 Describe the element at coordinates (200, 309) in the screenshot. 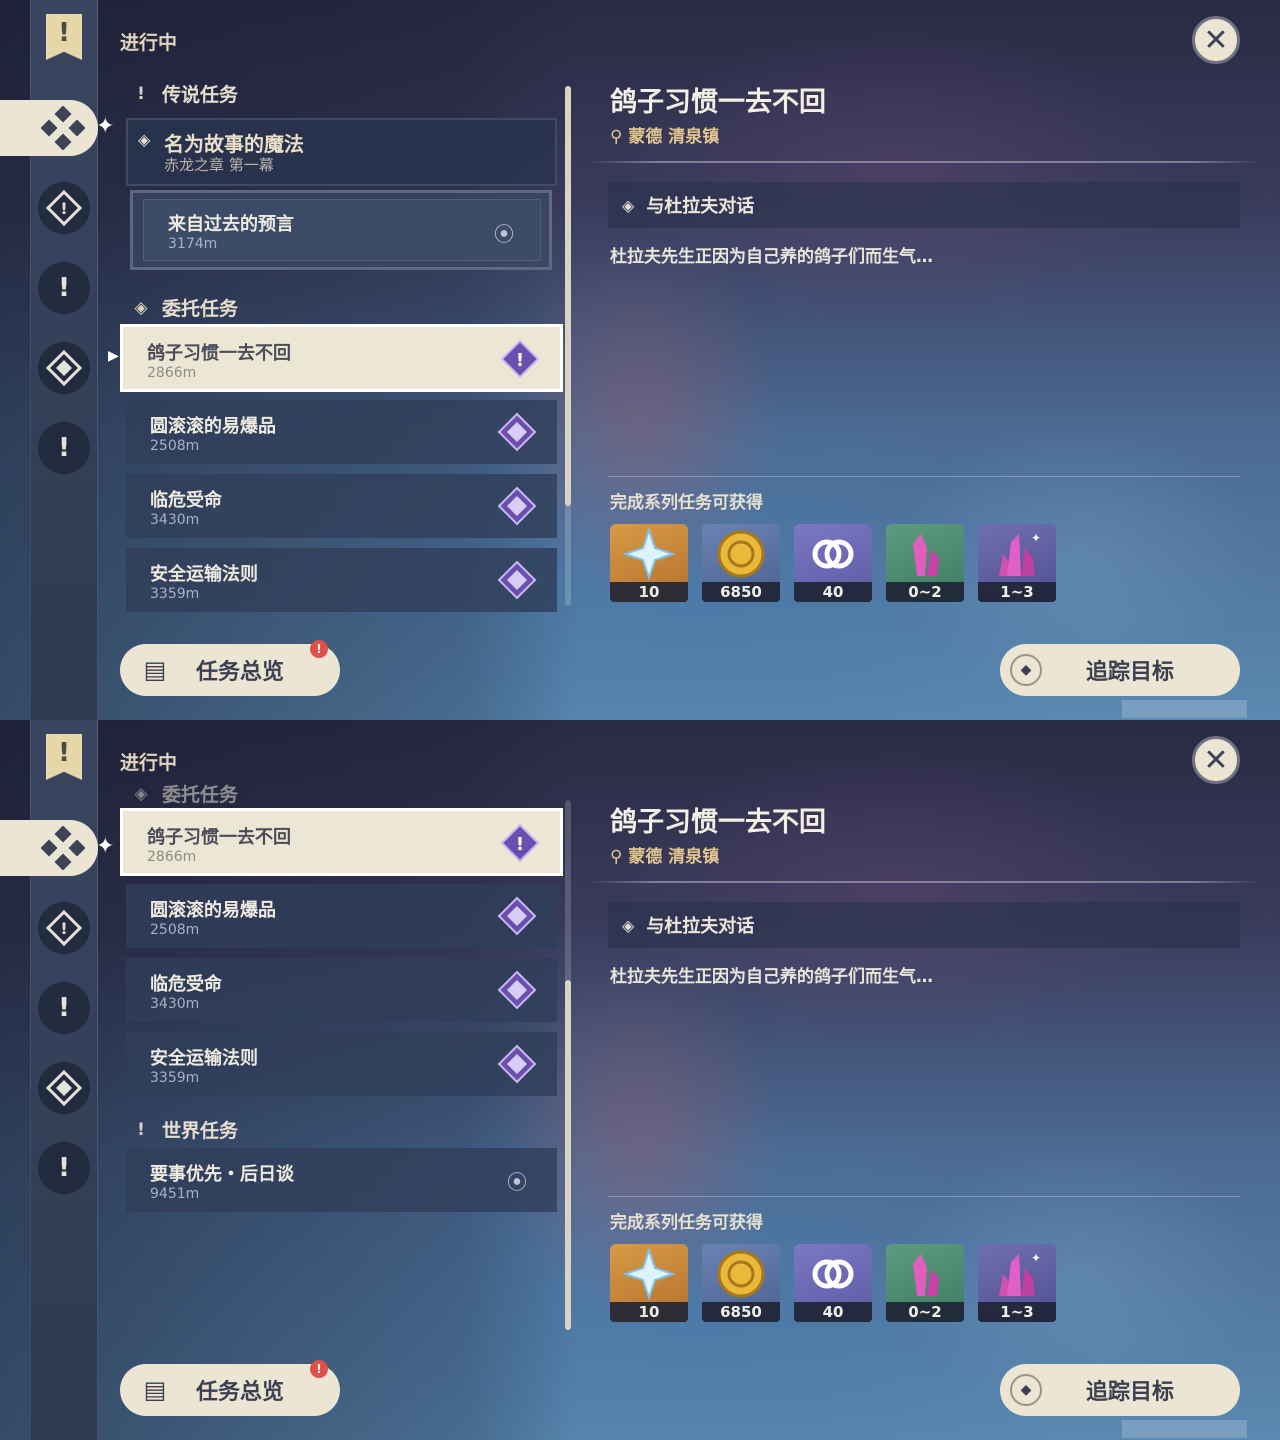

I see `section-label: 委托任务` at that location.